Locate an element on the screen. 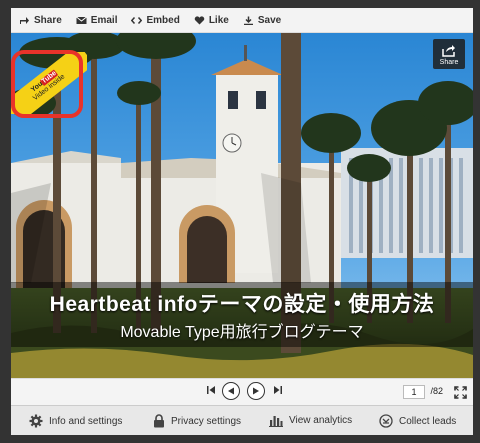  play-icon is located at coordinates (256, 391).